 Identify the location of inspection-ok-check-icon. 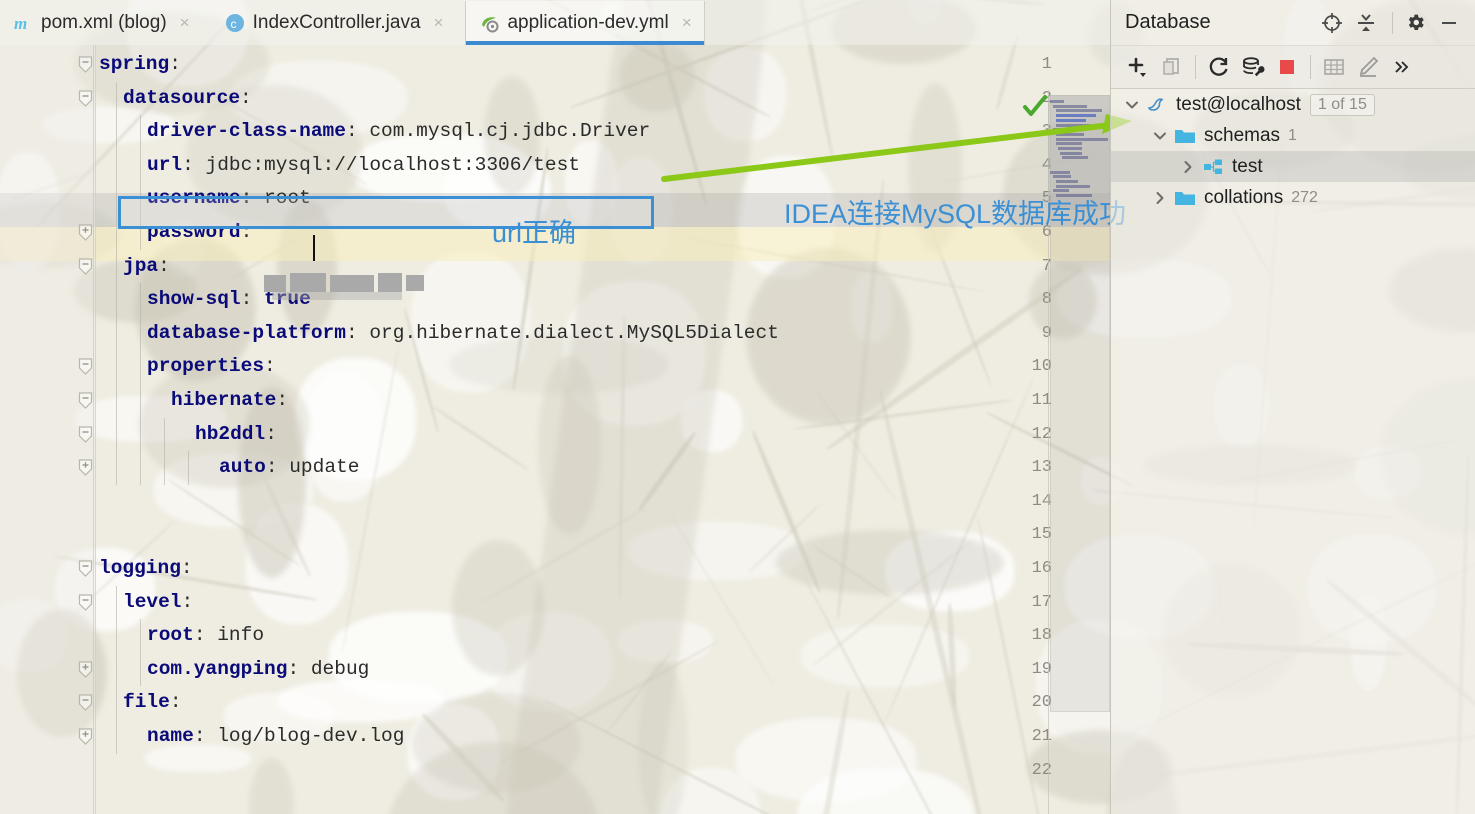
(1035, 106).